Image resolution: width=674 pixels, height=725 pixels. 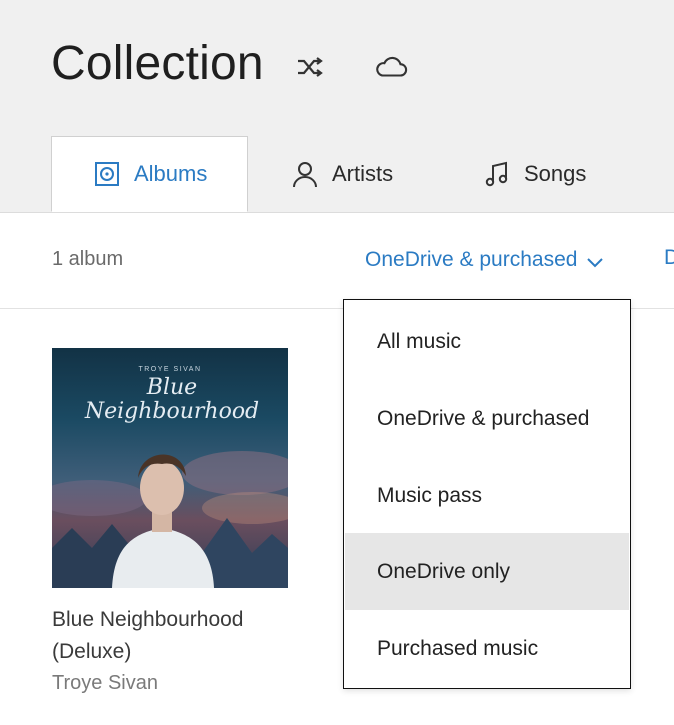 What do you see at coordinates (487, 571) in the screenshot?
I see `menu-item-onedrive-only: OneDrive only` at bounding box center [487, 571].